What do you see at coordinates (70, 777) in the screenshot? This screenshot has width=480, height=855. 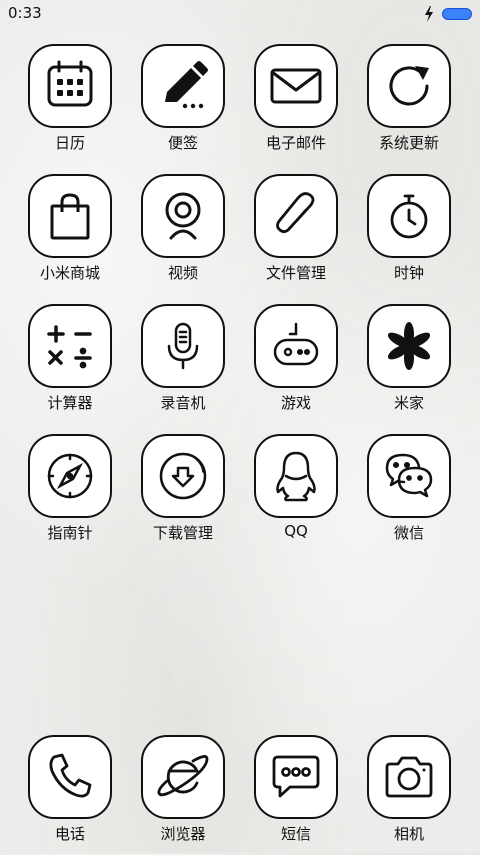 I see `phone-icon` at bounding box center [70, 777].